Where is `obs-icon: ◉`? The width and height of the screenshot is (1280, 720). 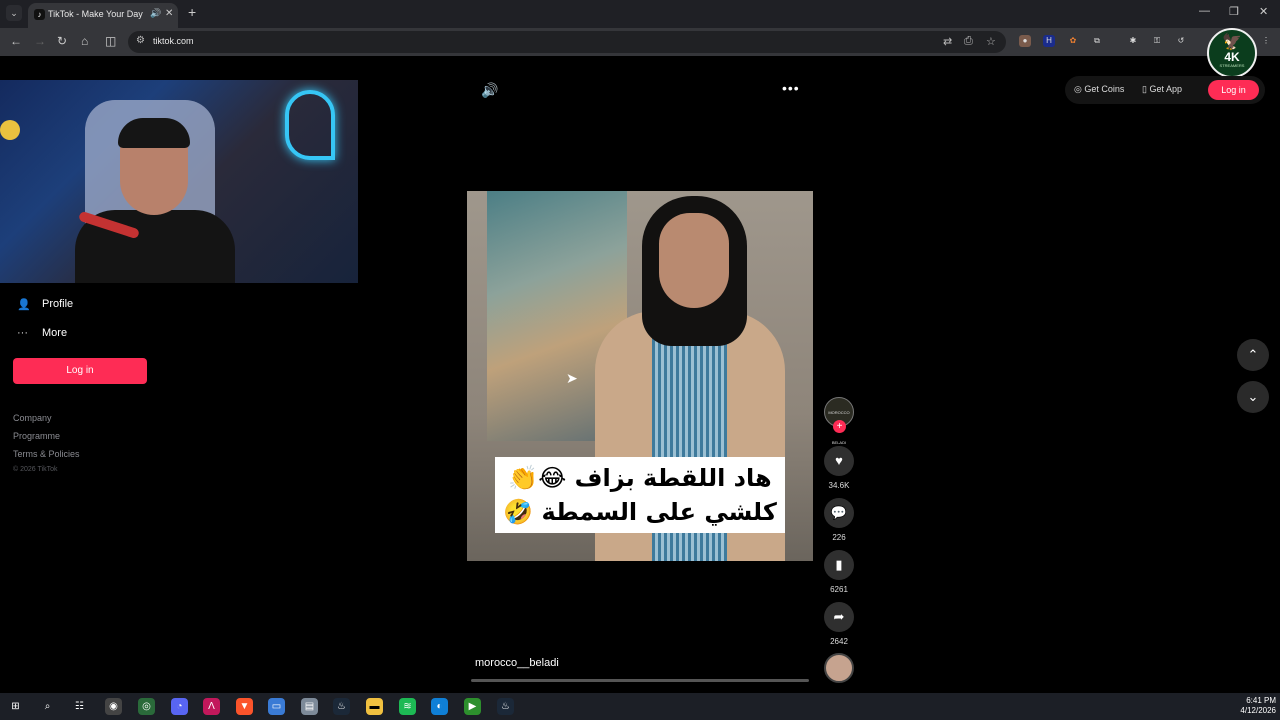
obs-icon: ◉ is located at coordinates (113, 706).